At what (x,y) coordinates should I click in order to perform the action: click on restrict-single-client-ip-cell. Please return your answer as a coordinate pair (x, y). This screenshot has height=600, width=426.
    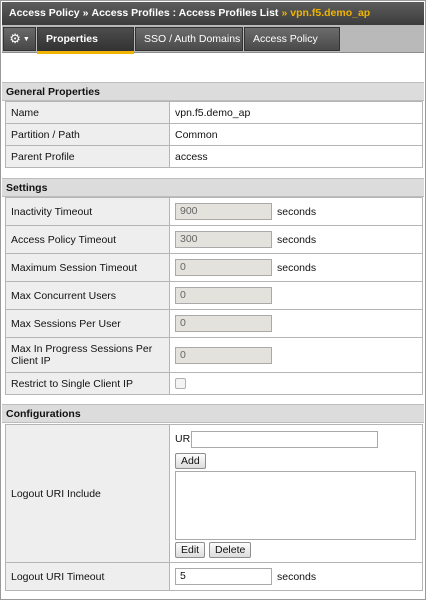
    Looking at the image, I should click on (296, 383).